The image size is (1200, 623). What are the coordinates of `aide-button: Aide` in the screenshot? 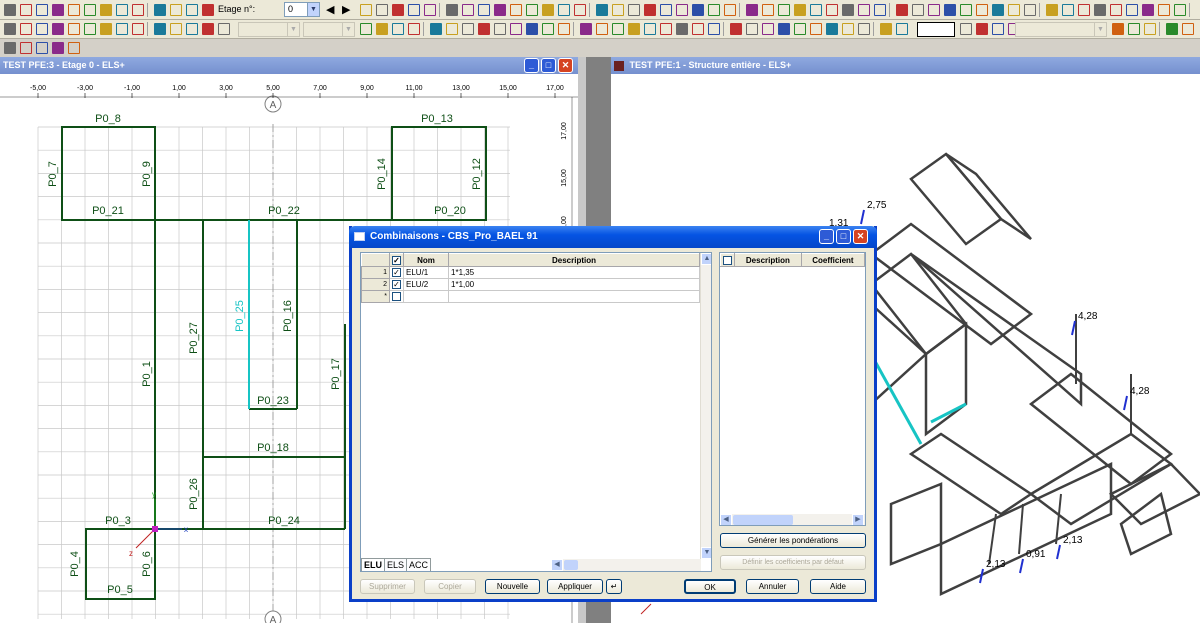 It's located at (838, 586).